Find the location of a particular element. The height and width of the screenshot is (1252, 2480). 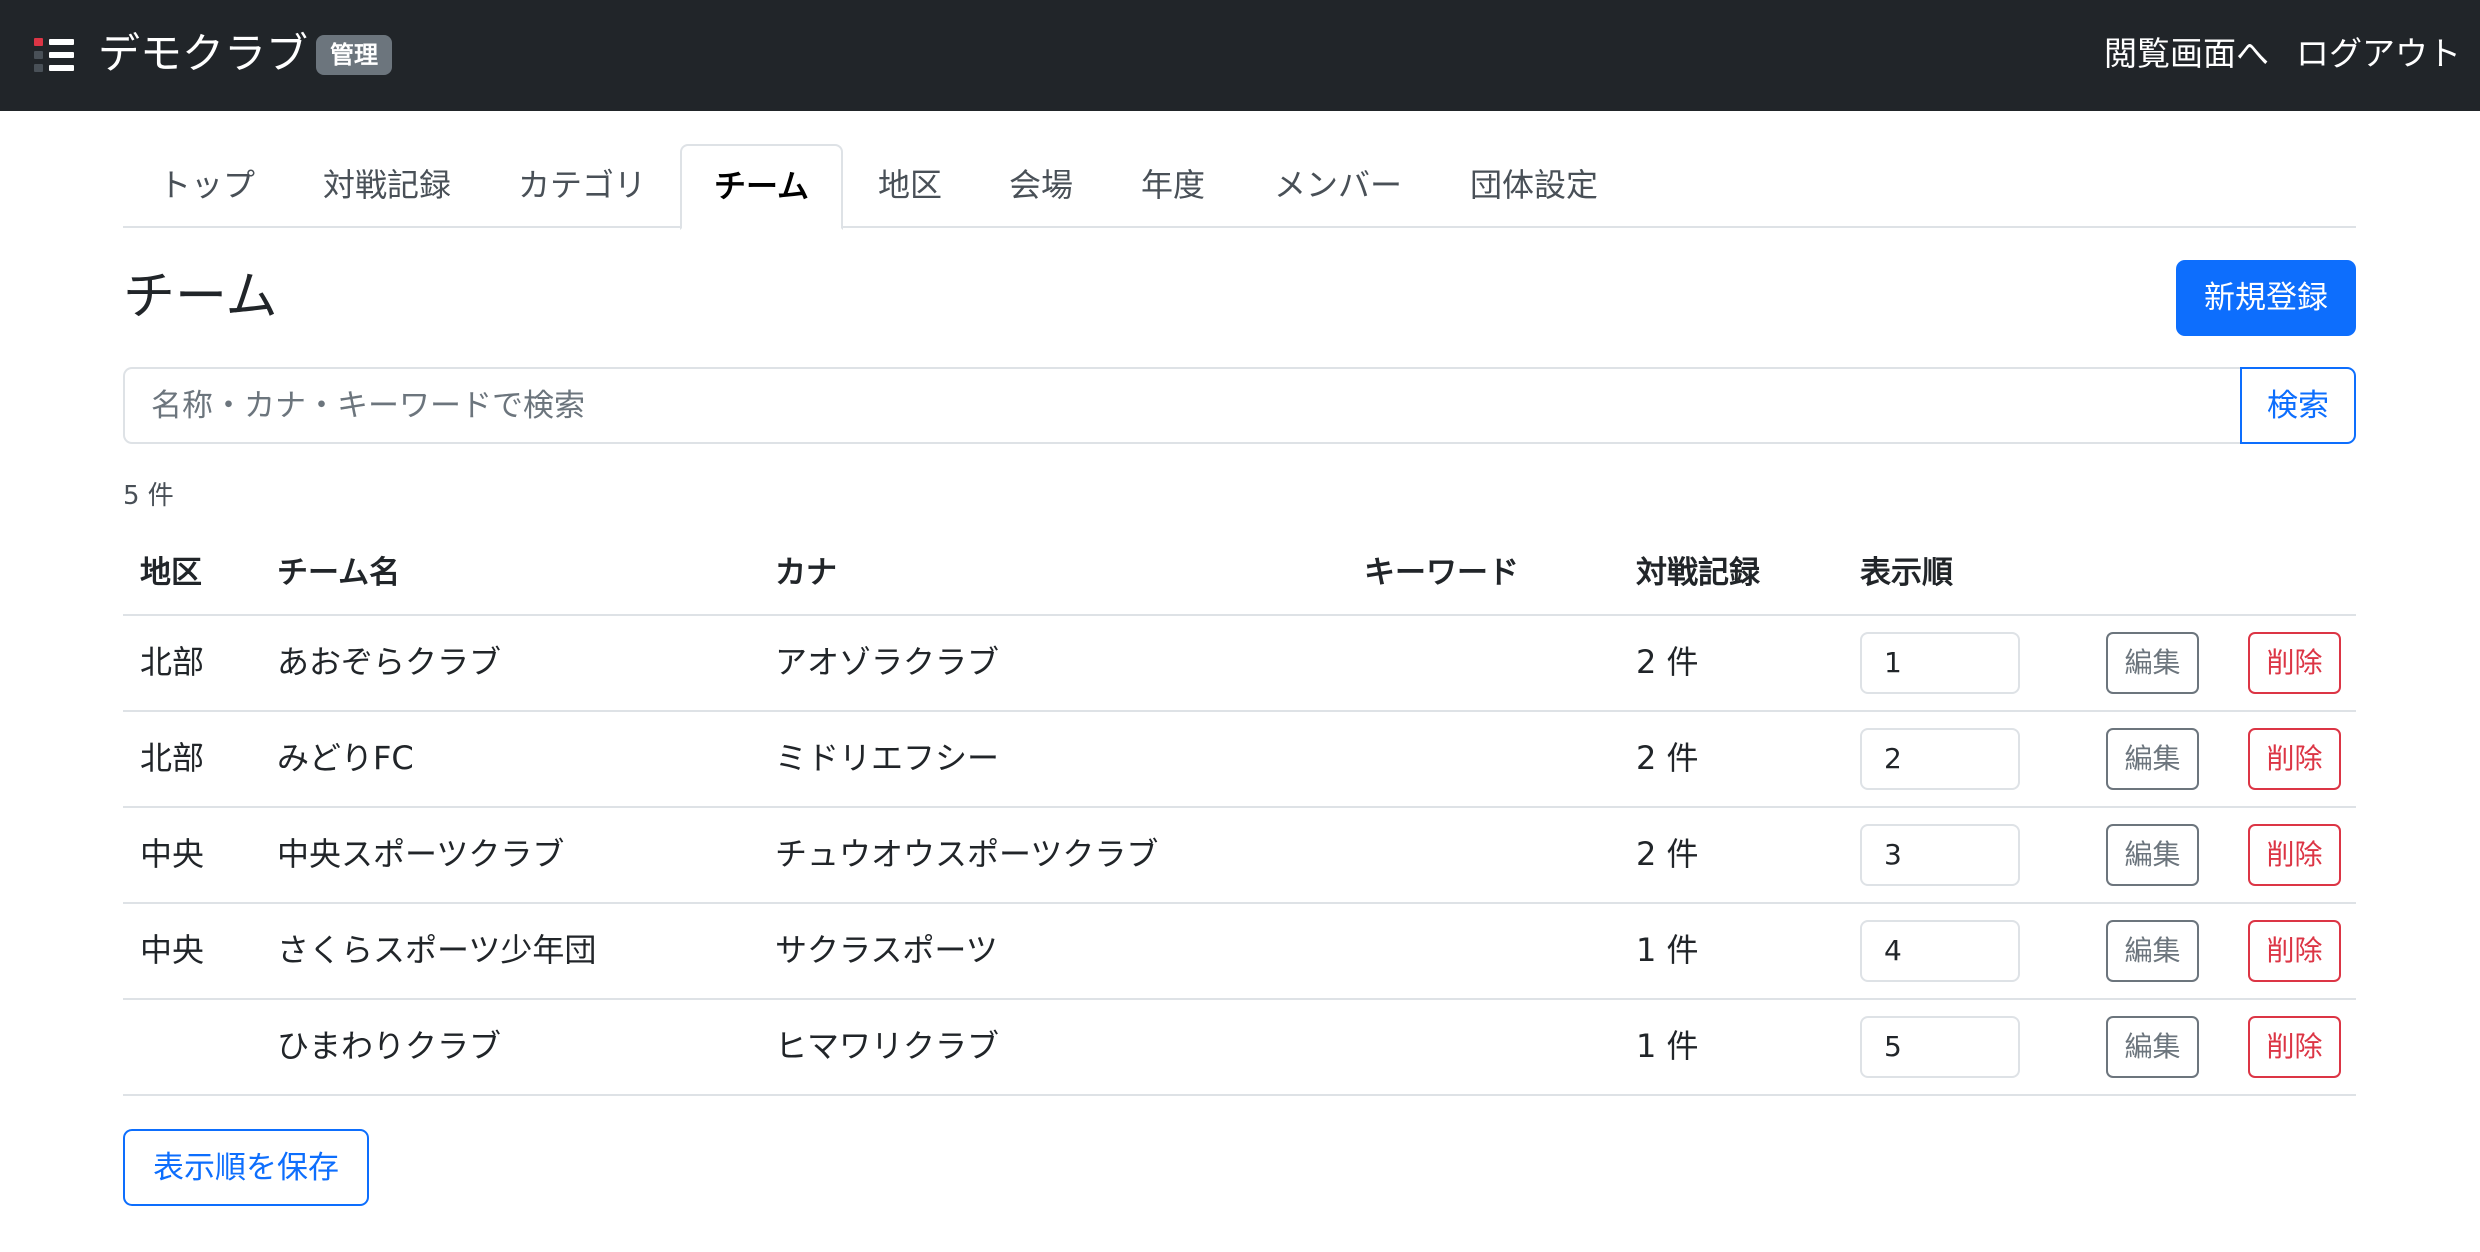

display-order-input: 4 is located at coordinates (1940, 951).